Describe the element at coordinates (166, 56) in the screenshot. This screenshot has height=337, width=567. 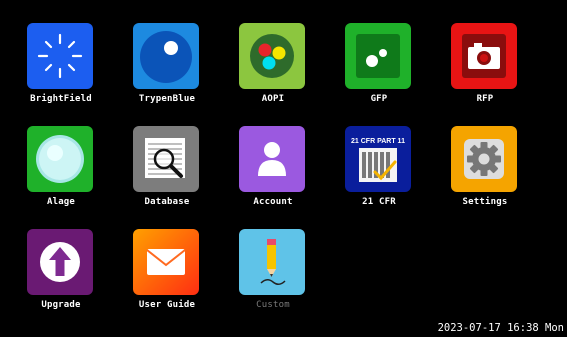
I see `trypenblue-icon` at that location.